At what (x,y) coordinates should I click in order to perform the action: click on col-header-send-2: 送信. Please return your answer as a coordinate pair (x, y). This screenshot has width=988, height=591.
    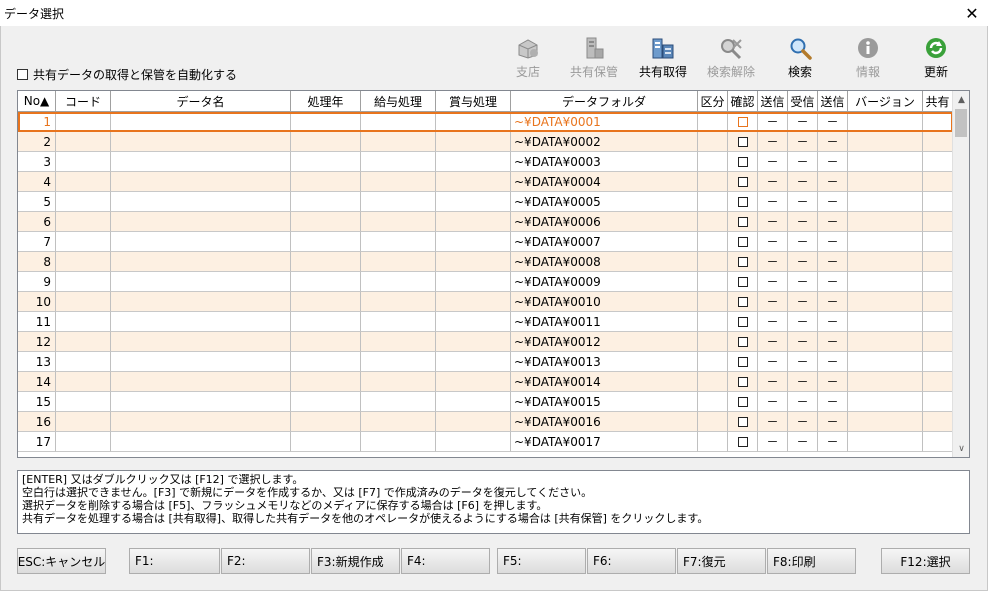
    Looking at the image, I should click on (833, 101).